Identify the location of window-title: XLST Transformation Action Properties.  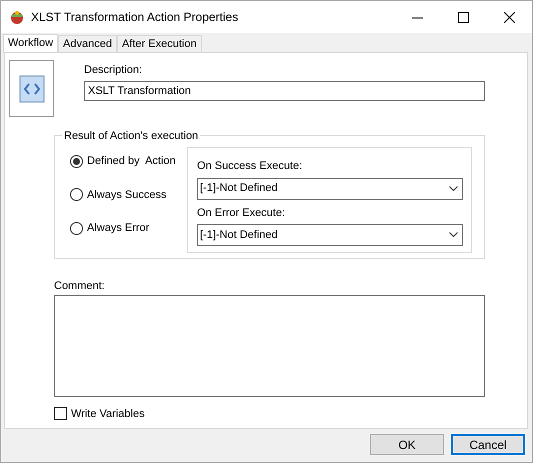
(135, 17).